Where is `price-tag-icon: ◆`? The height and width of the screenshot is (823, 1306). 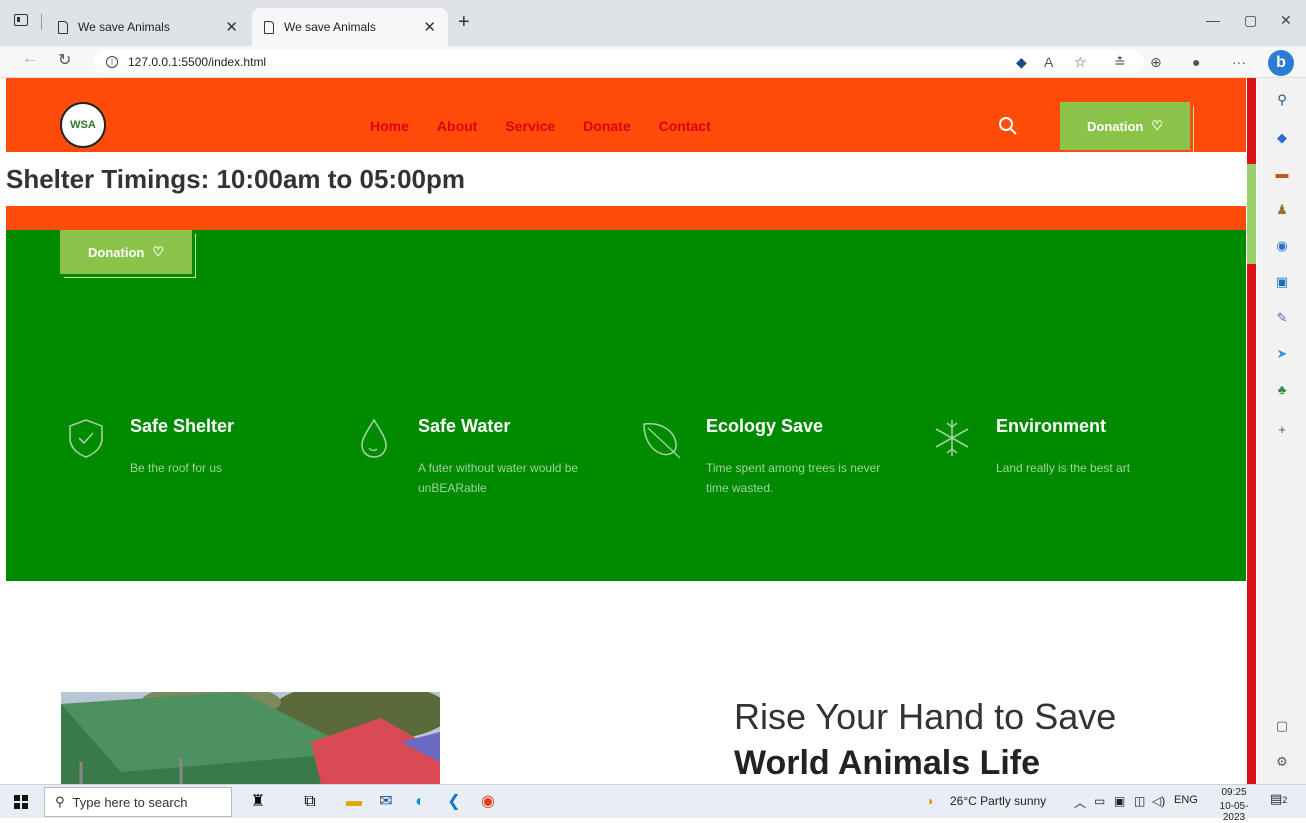 price-tag-icon: ◆ is located at coordinates (1021, 62).